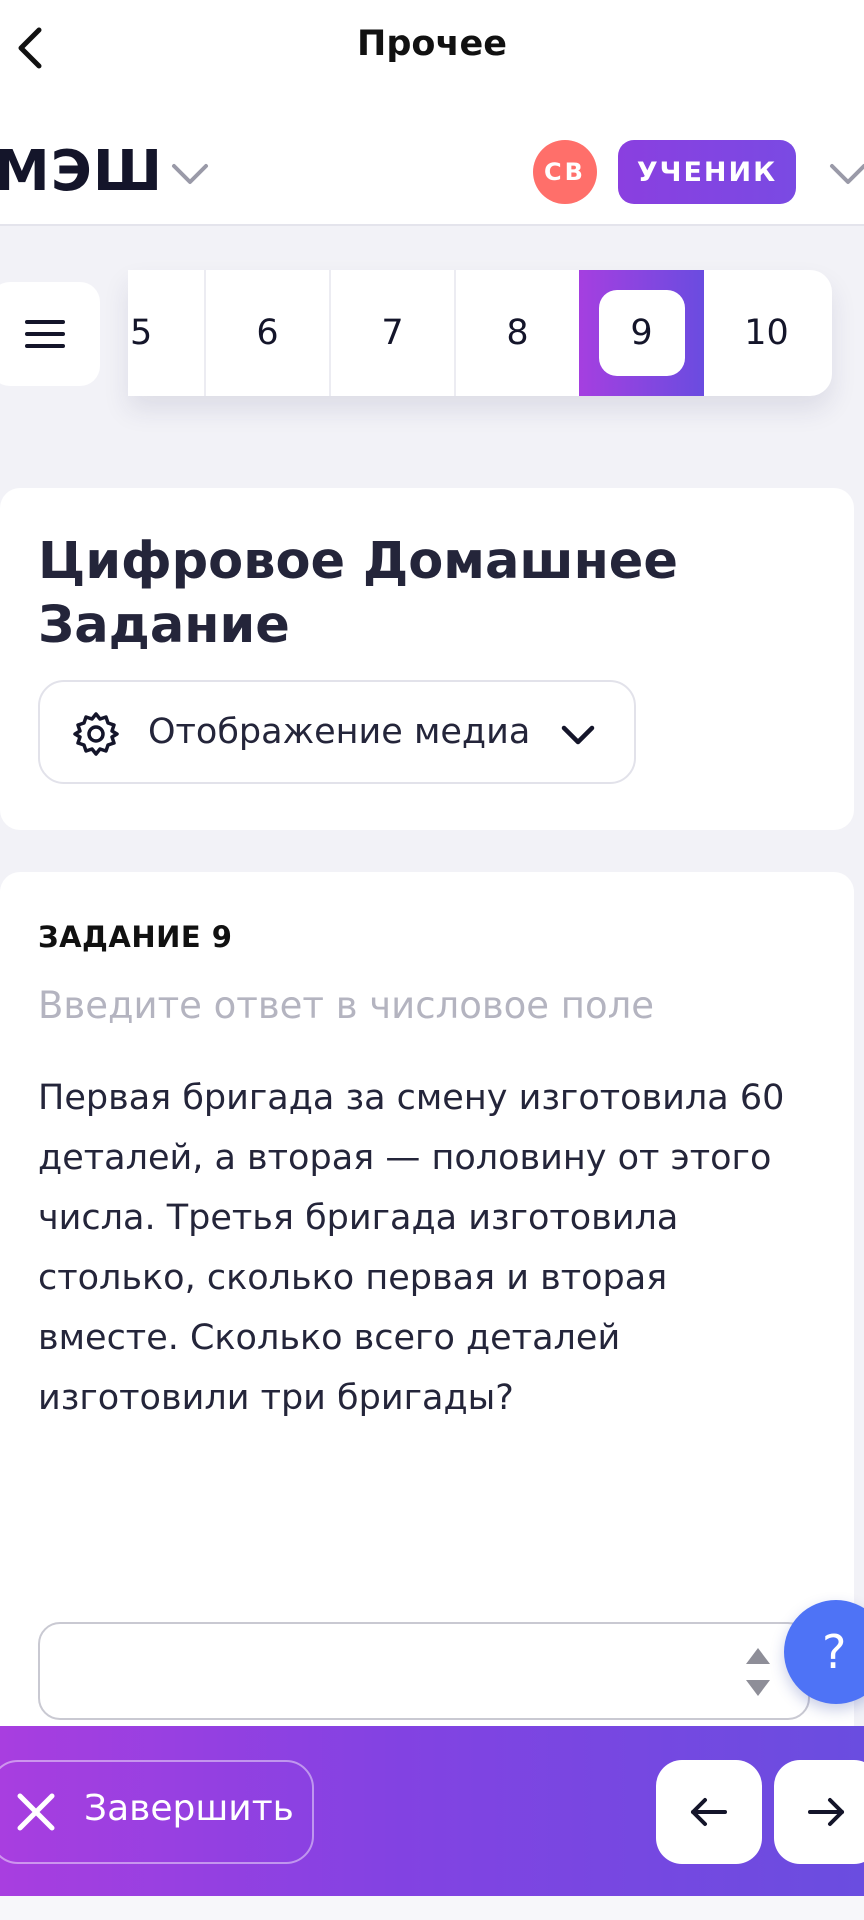 This screenshot has height=1920, width=864. What do you see at coordinates (391, 333) in the screenshot?
I see `task-number-7: 7` at bounding box center [391, 333].